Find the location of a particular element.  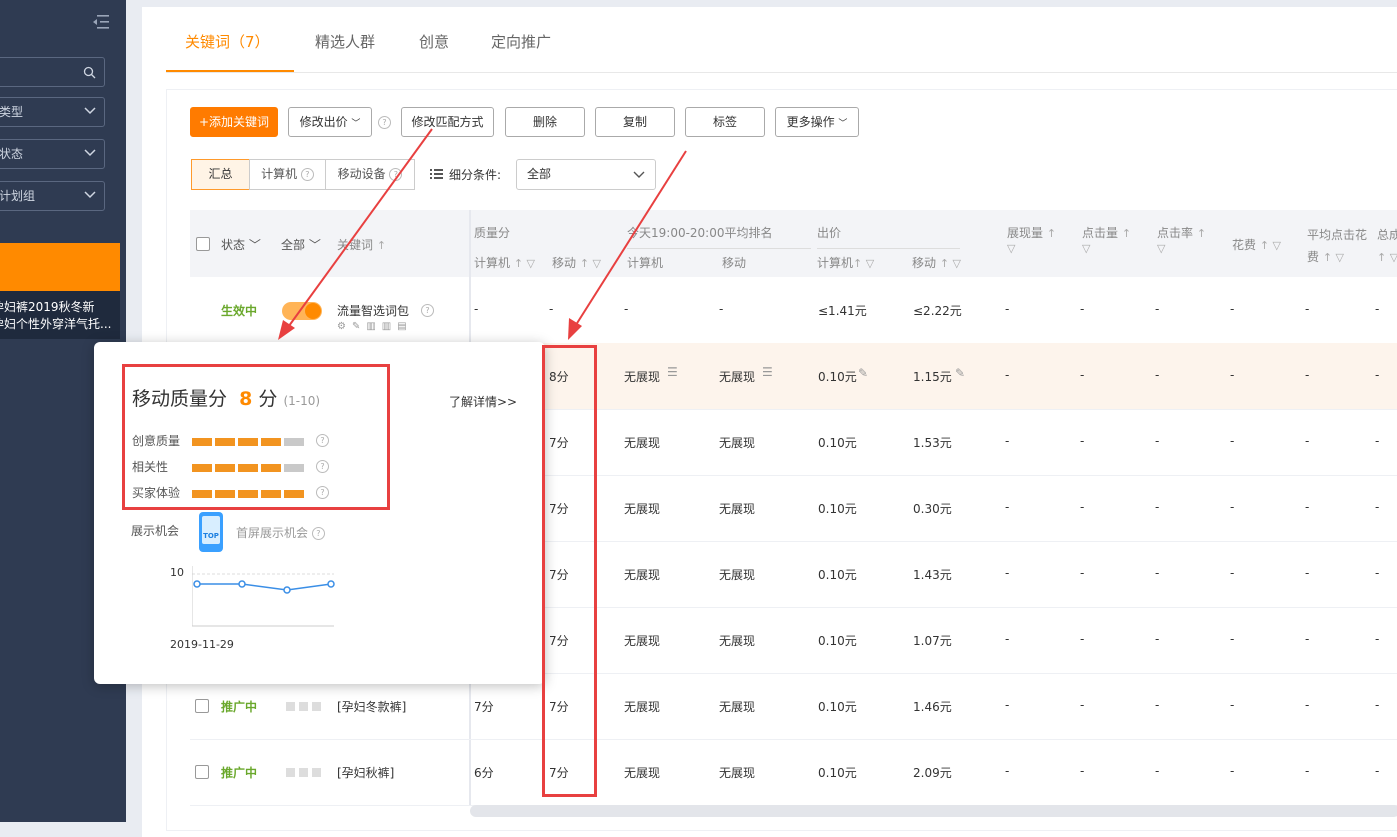

segment-mobile: 移动设备 ? is located at coordinates (370, 174).